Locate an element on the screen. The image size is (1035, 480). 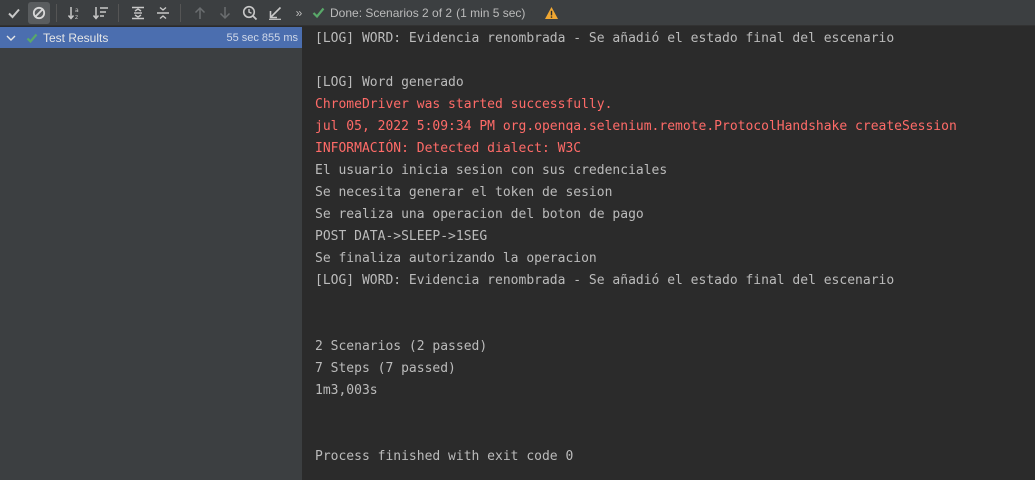
console-line: Se finaliza autorizando la operacion is located at coordinates (456, 258).